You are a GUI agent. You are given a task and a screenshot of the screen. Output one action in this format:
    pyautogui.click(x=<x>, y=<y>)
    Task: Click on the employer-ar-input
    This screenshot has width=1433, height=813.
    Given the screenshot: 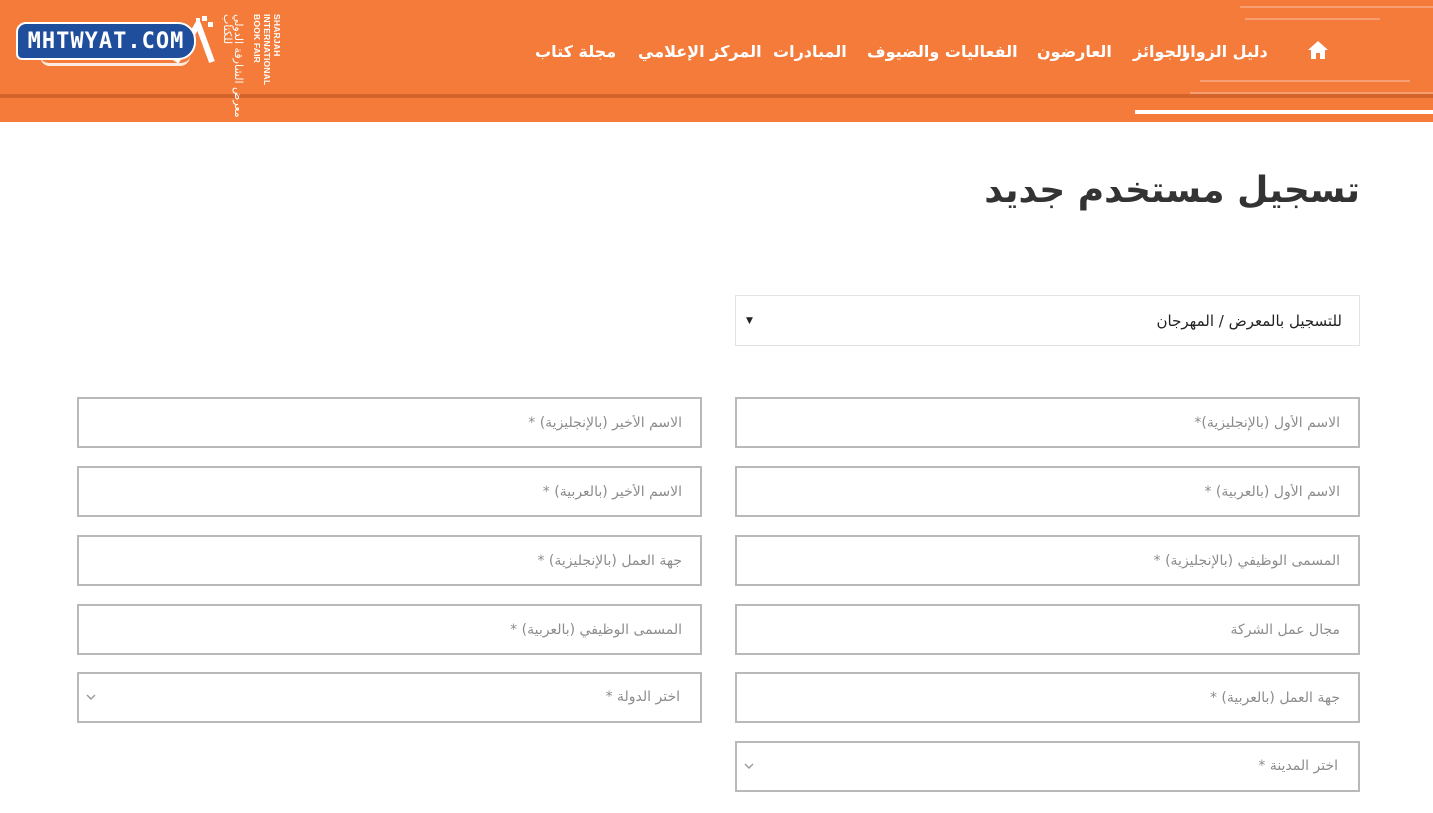 What is the action you would take?
    pyautogui.click(x=1047, y=697)
    